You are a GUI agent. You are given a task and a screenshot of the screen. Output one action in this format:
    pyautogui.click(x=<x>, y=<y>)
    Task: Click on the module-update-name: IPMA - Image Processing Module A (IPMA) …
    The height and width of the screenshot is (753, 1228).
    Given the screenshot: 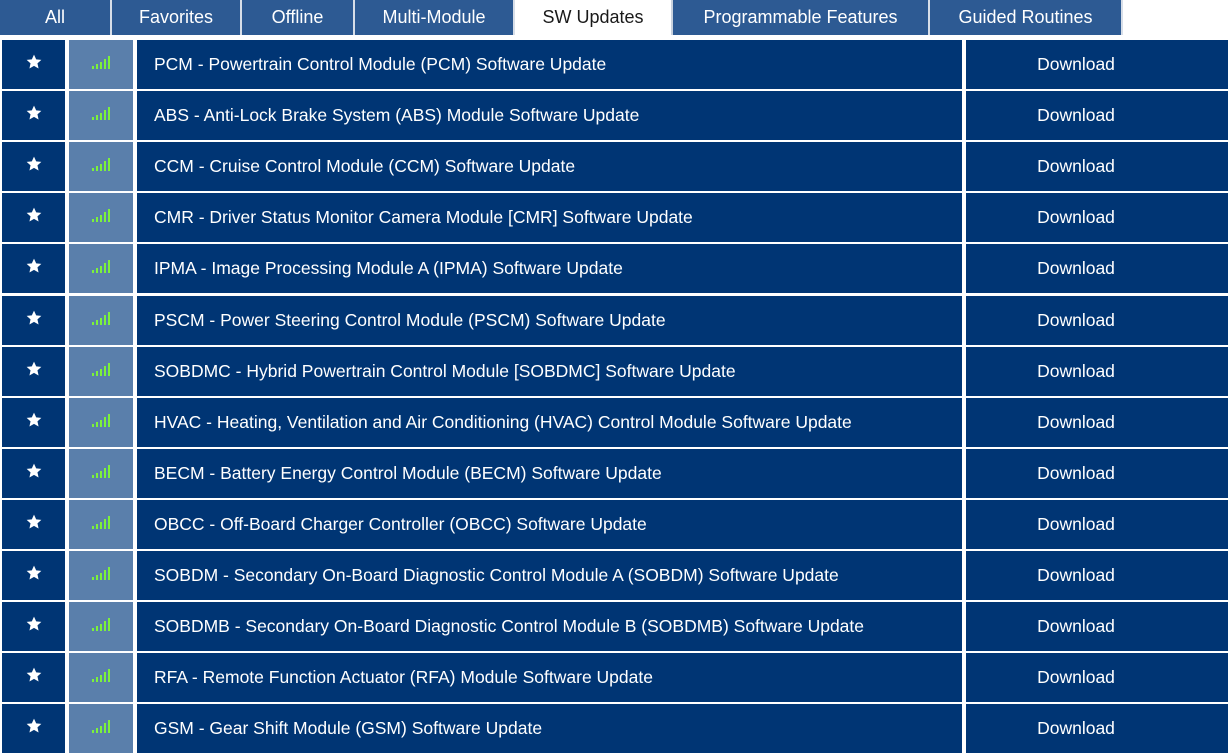 What is the action you would take?
    pyautogui.click(x=549, y=269)
    